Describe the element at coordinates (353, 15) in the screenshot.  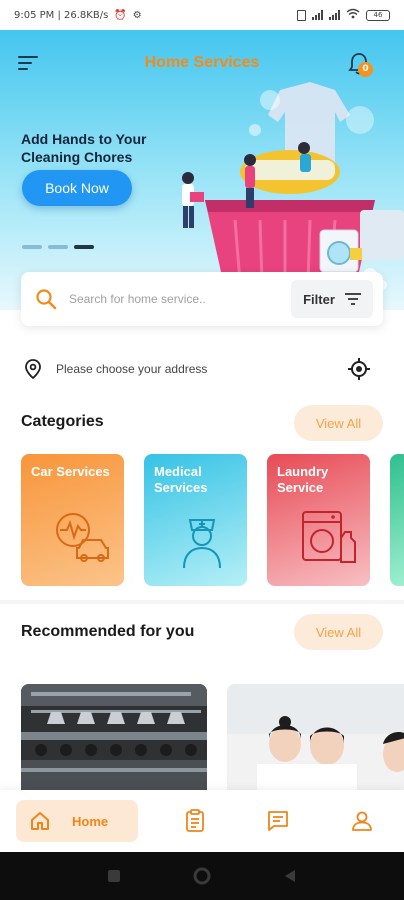
I see `wifi-icon` at that location.